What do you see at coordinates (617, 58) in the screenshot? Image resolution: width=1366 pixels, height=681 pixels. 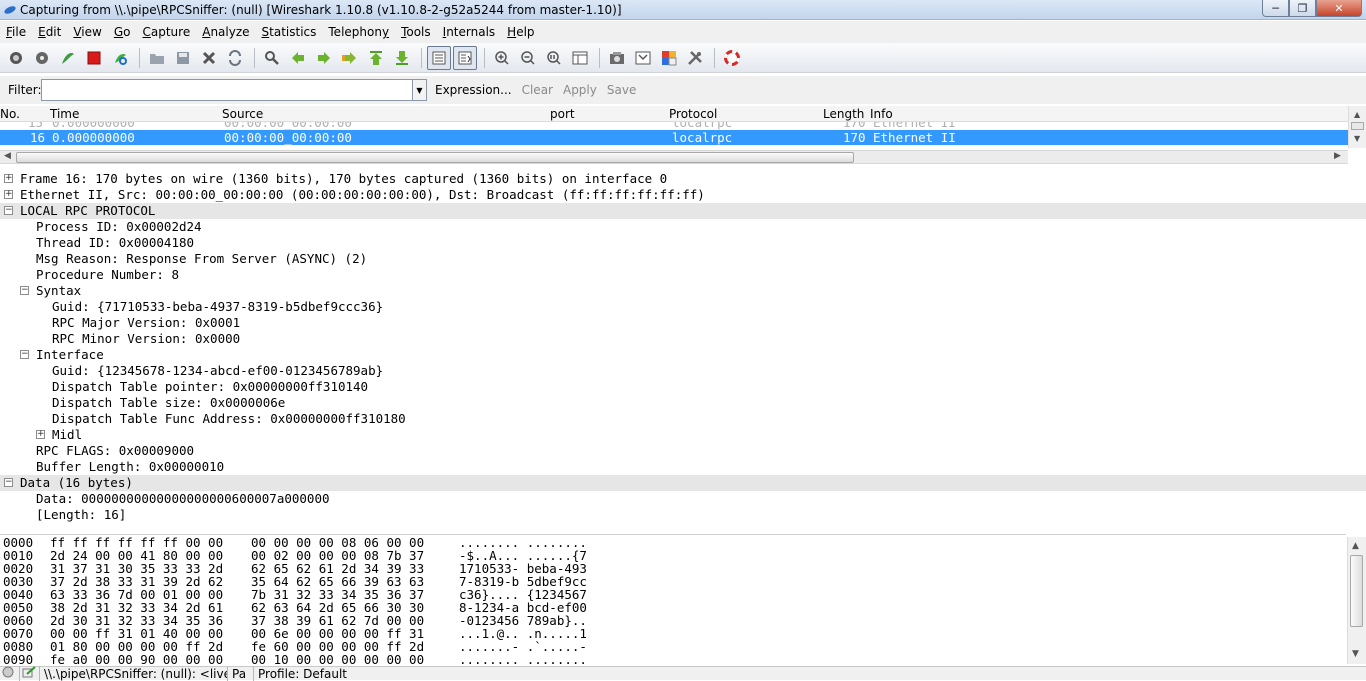 I see `capture-filters-icon` at bounding box center [617, 58].